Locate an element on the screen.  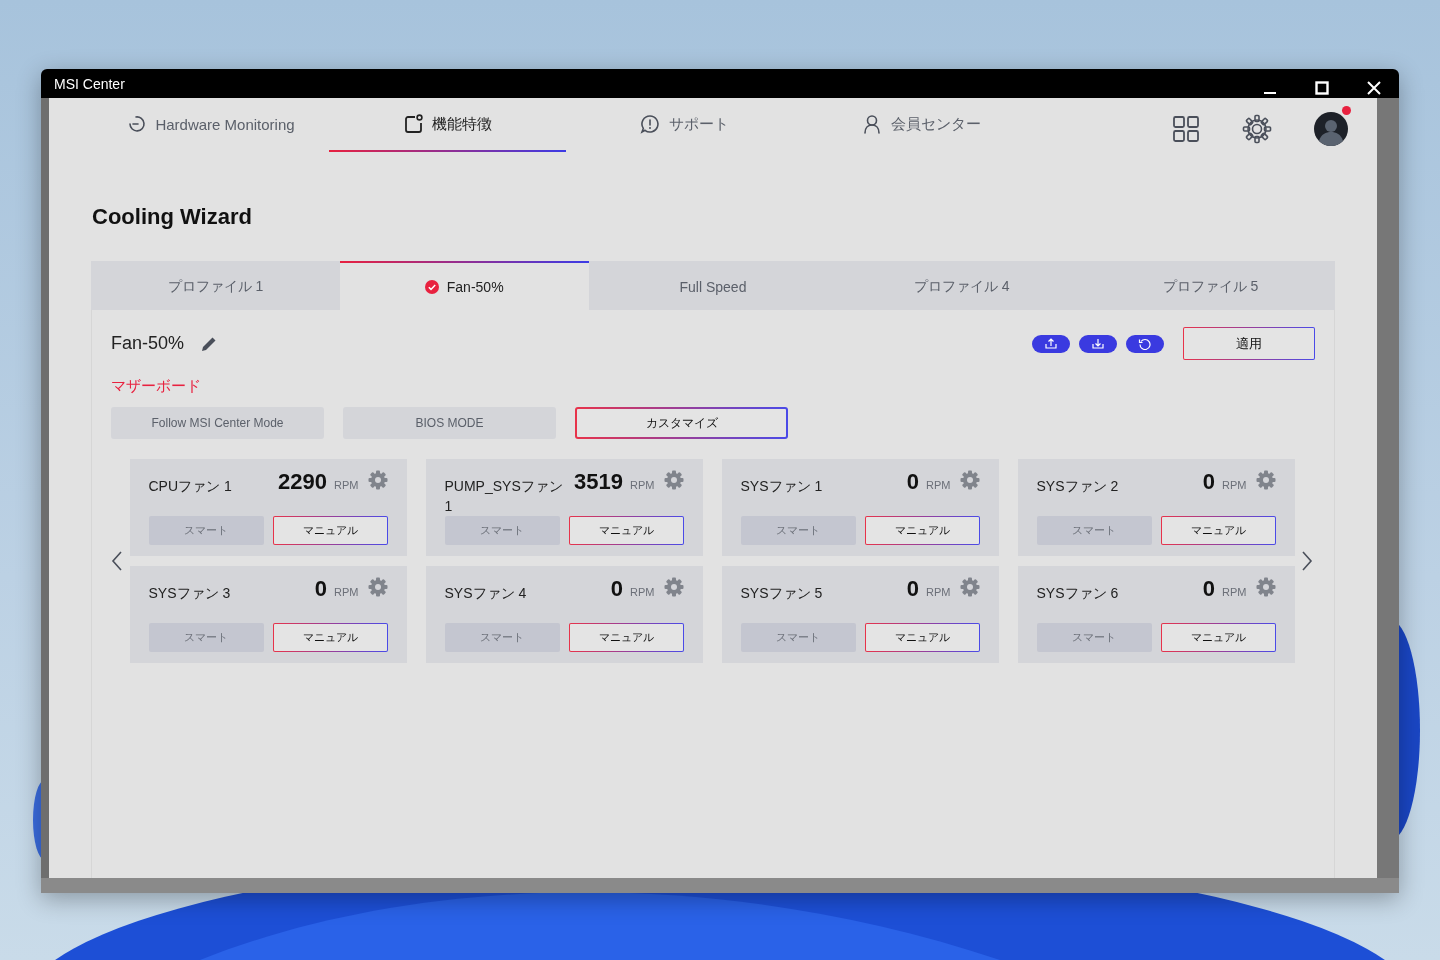
upload-icon is located at coordinates (1051, 343).